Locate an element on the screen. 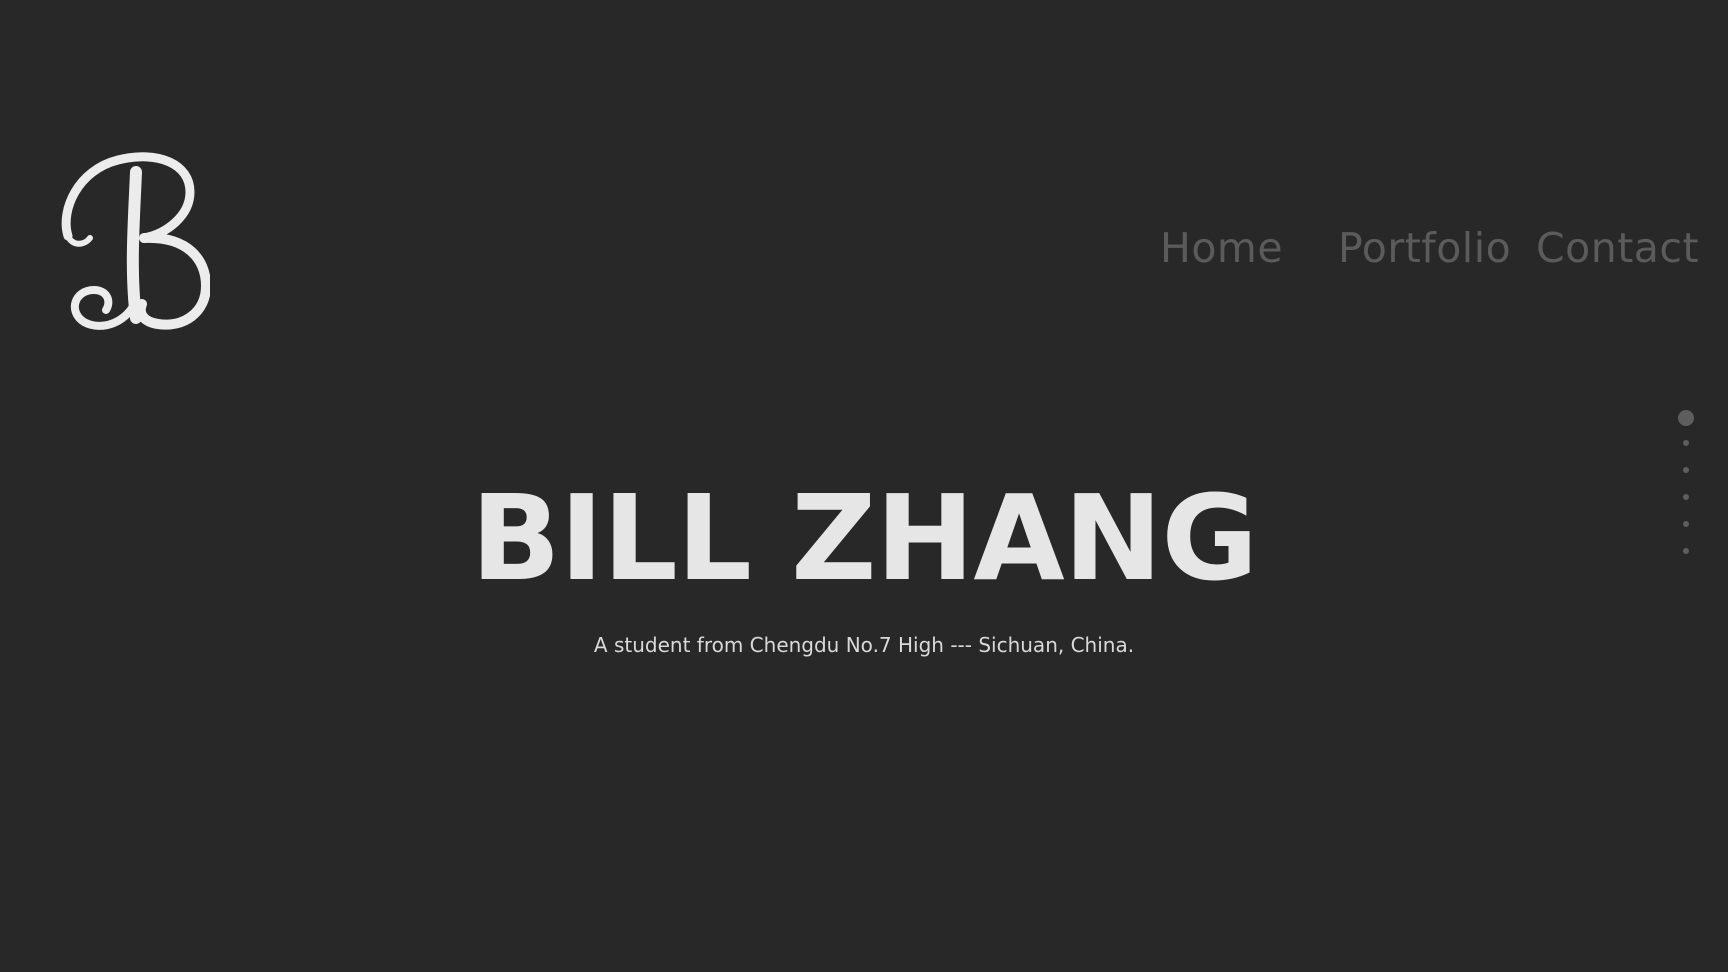 The height and width of the screenshot is (972, 1728). main-nav: Home Portfolio Contact is located at coordinates (864, 248).